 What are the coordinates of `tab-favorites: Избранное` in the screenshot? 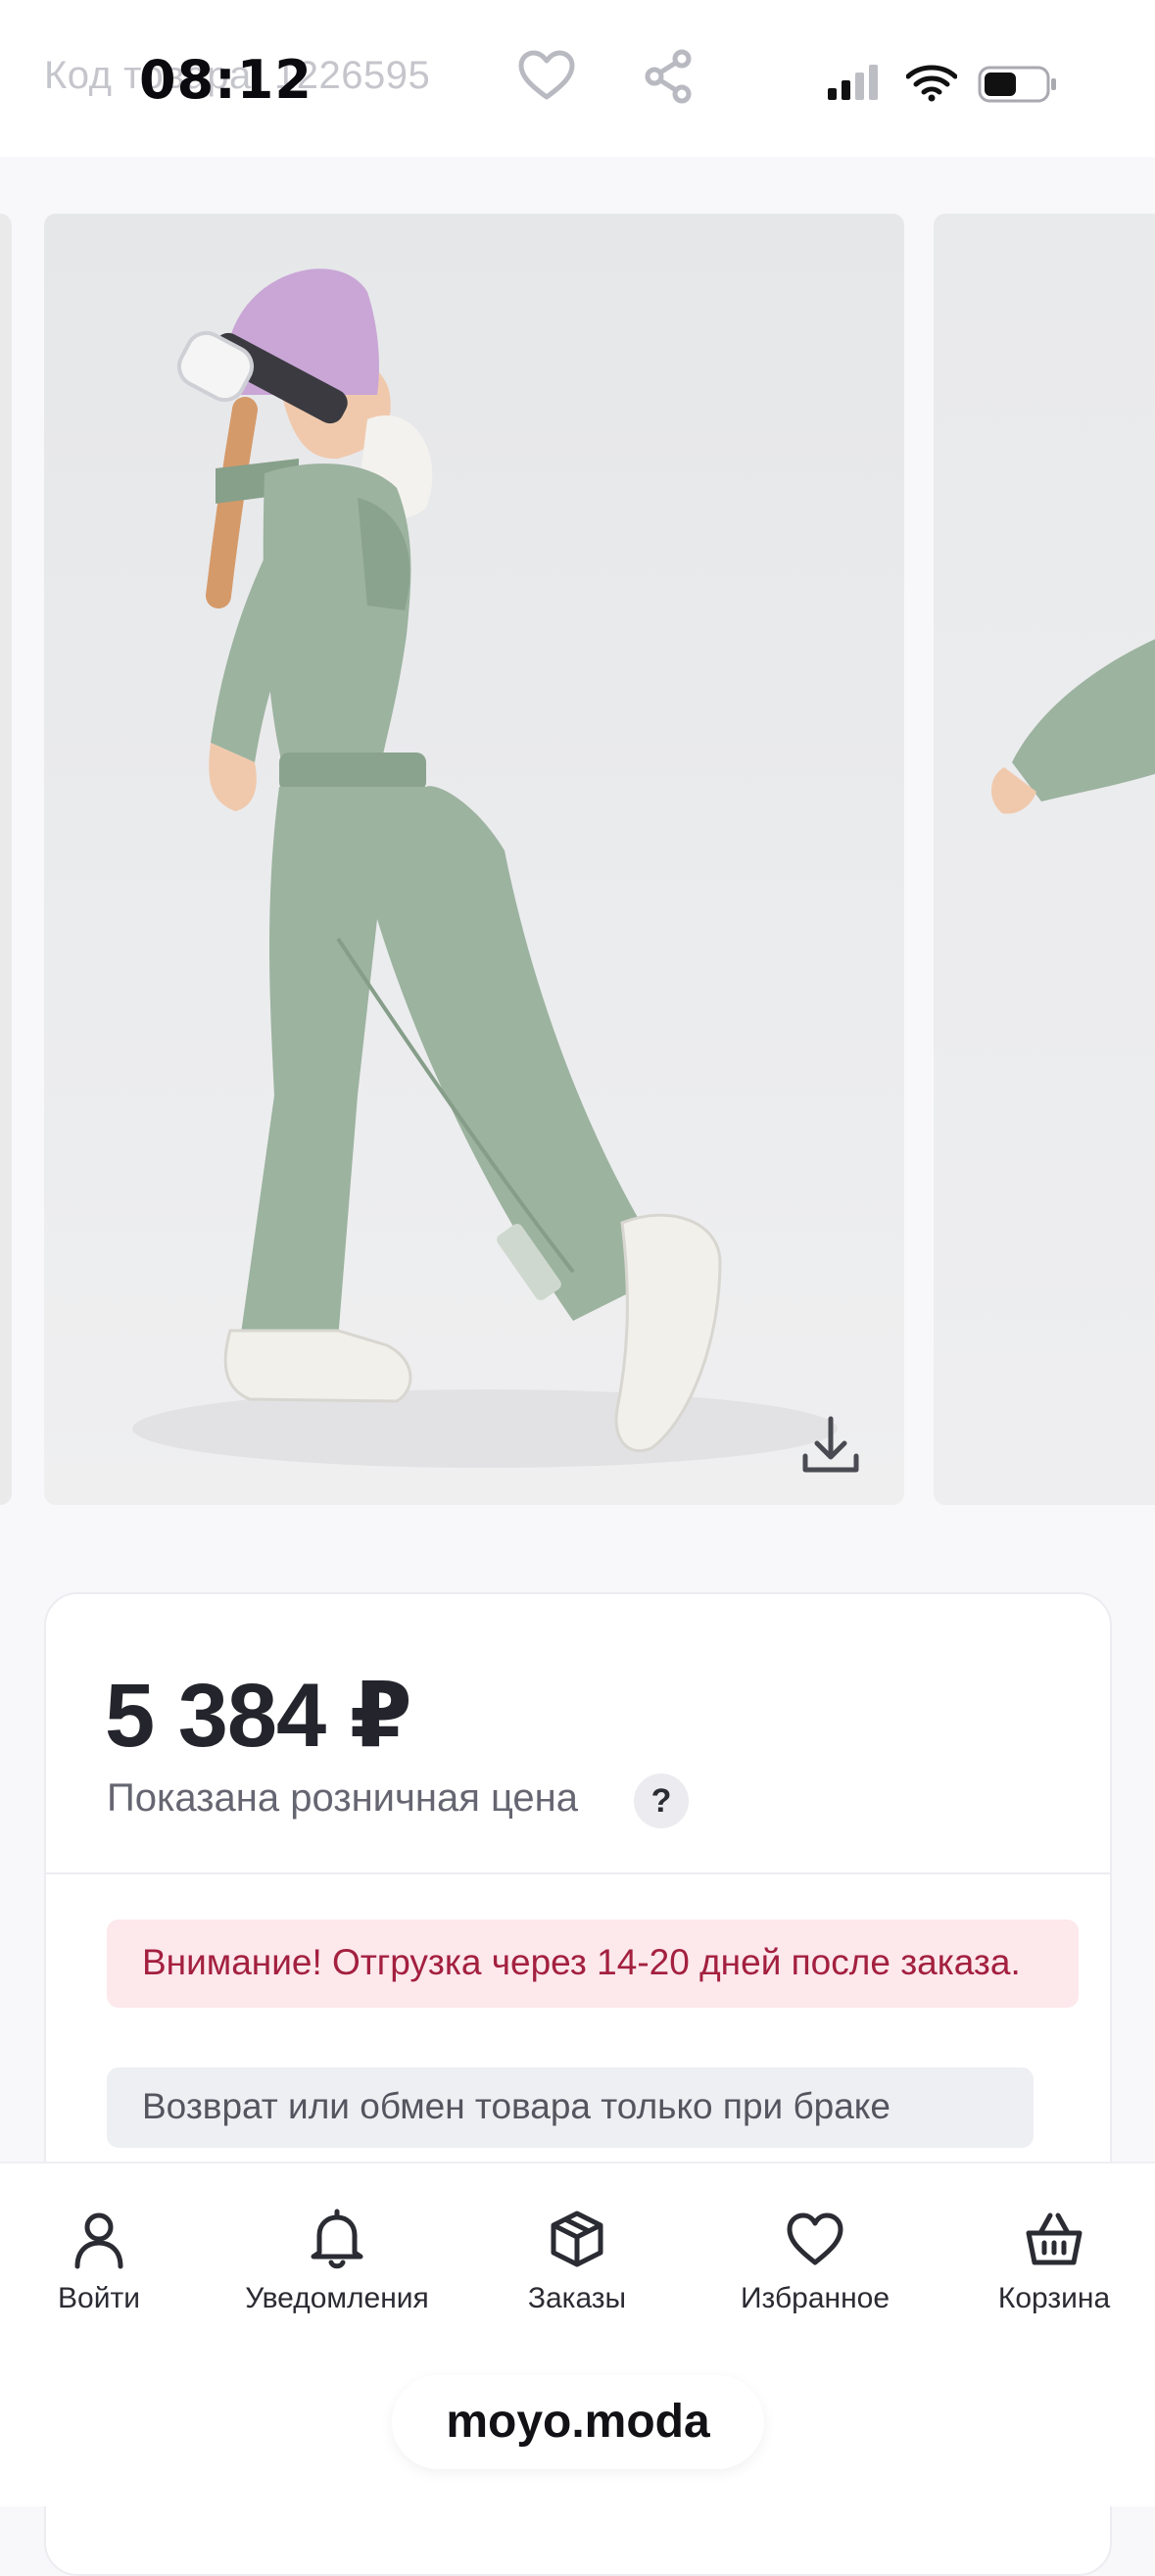 It's located at (815, 2261).